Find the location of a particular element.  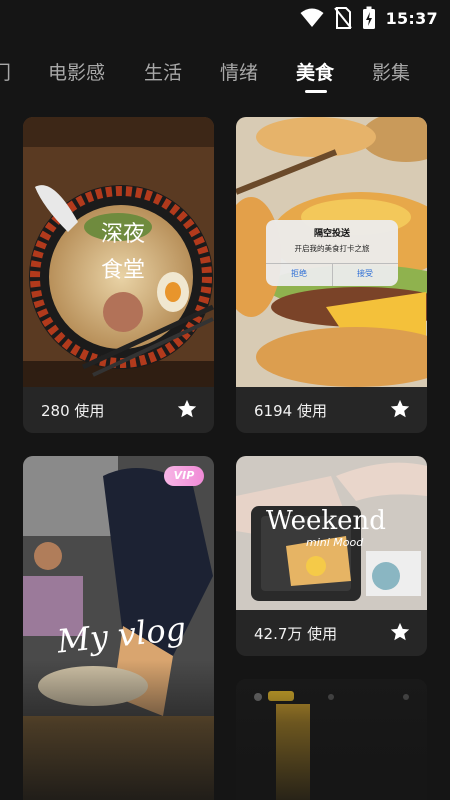

battery-charging-icon is located at coordinates (368, 17).